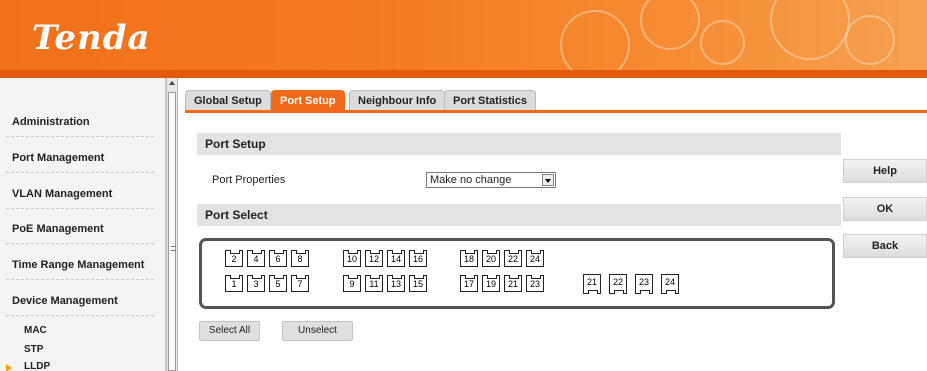 This screenshot has width=927, height=371. I want to click on port-4-icon: 4, so click(256, 258).